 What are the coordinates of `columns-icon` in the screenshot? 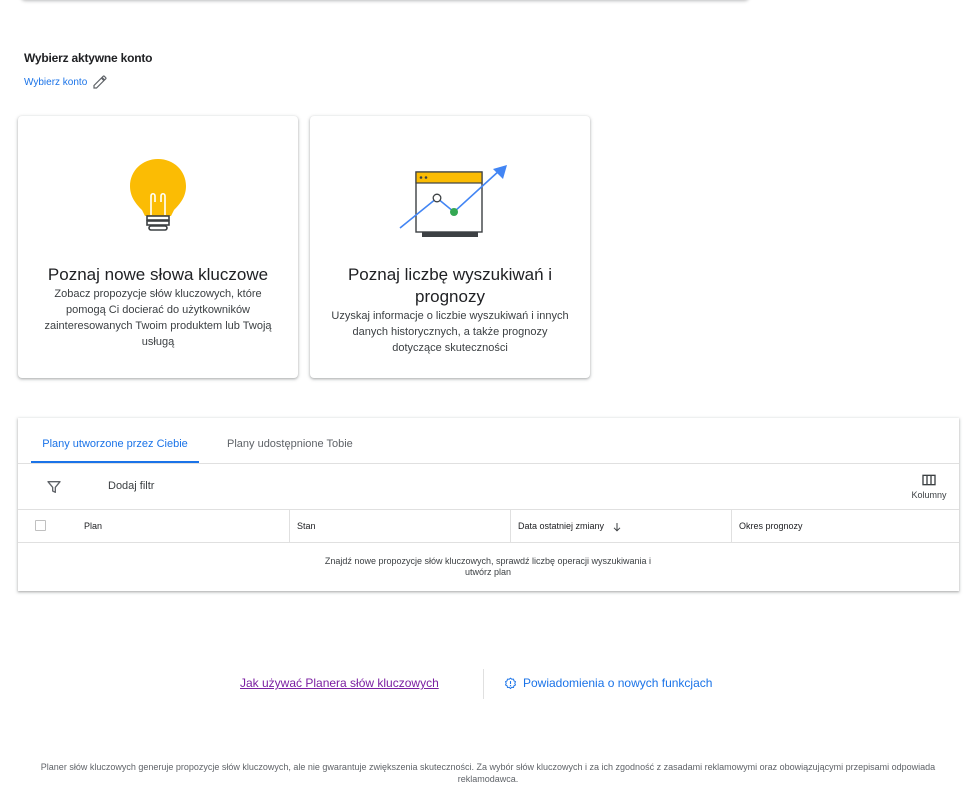 It's located at (929, 480).